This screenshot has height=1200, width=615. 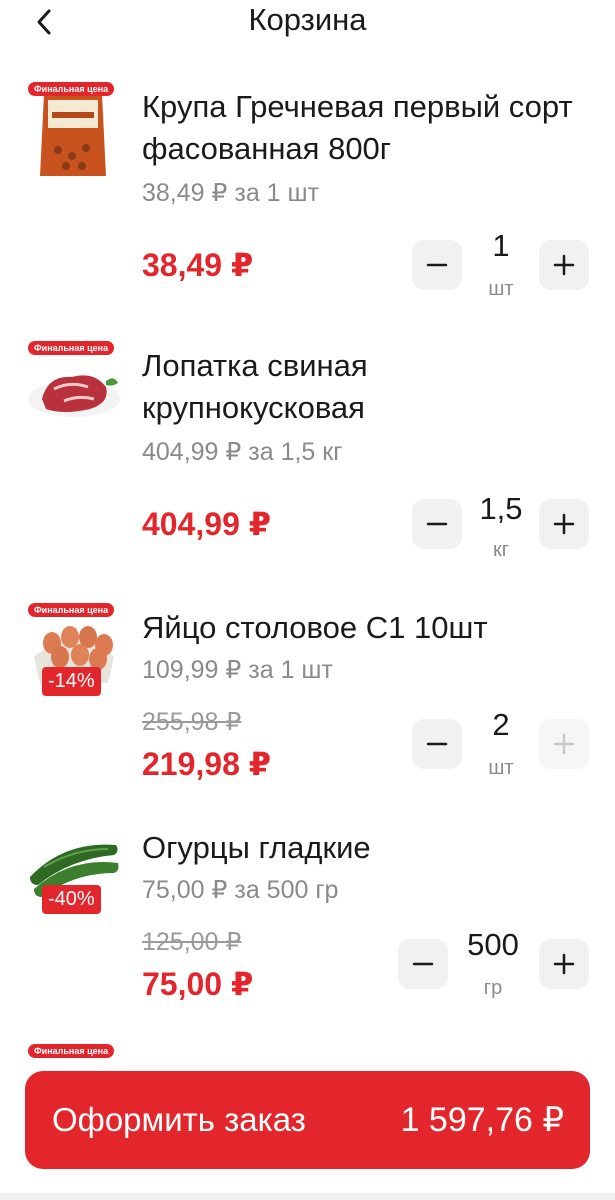 I want to click on product-image-partial: Финальная цена, so click(x=74, y=1056).